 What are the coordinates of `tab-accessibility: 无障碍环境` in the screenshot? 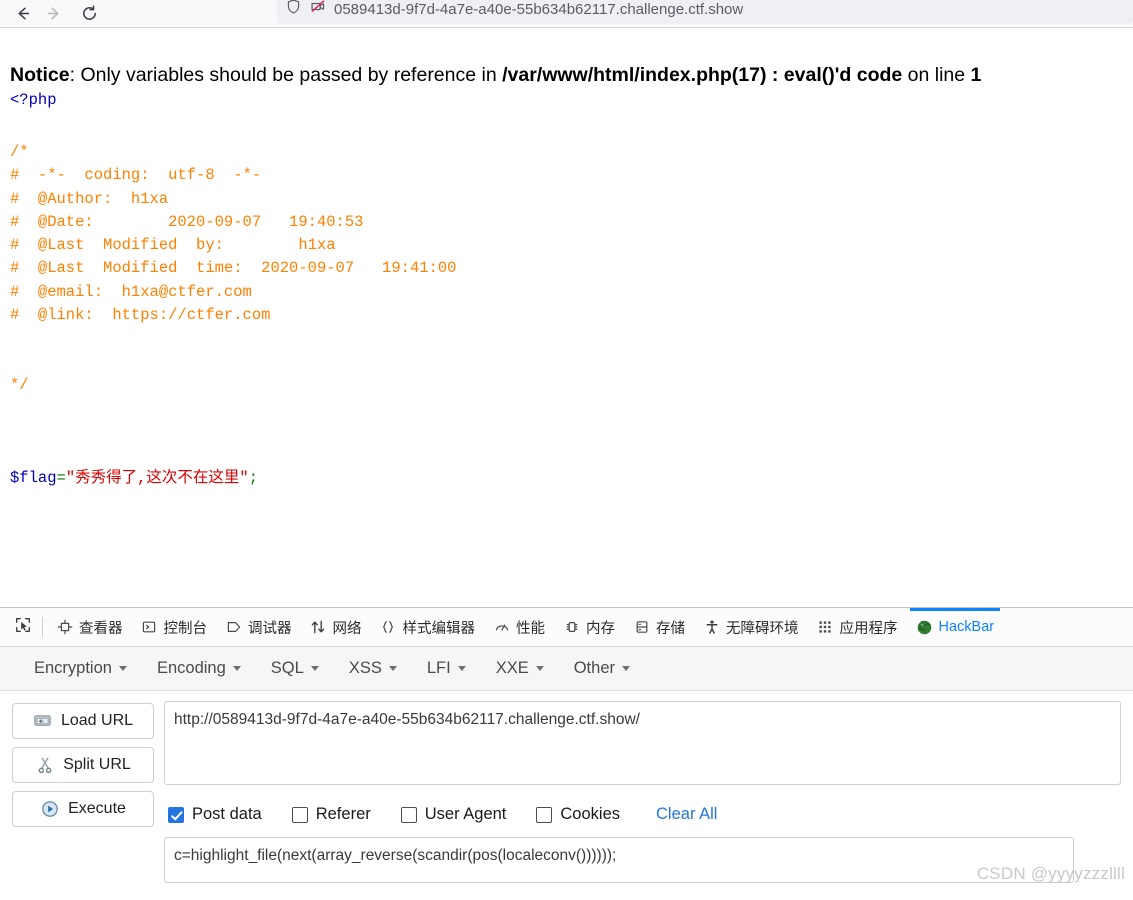 It's located at (751, 627).